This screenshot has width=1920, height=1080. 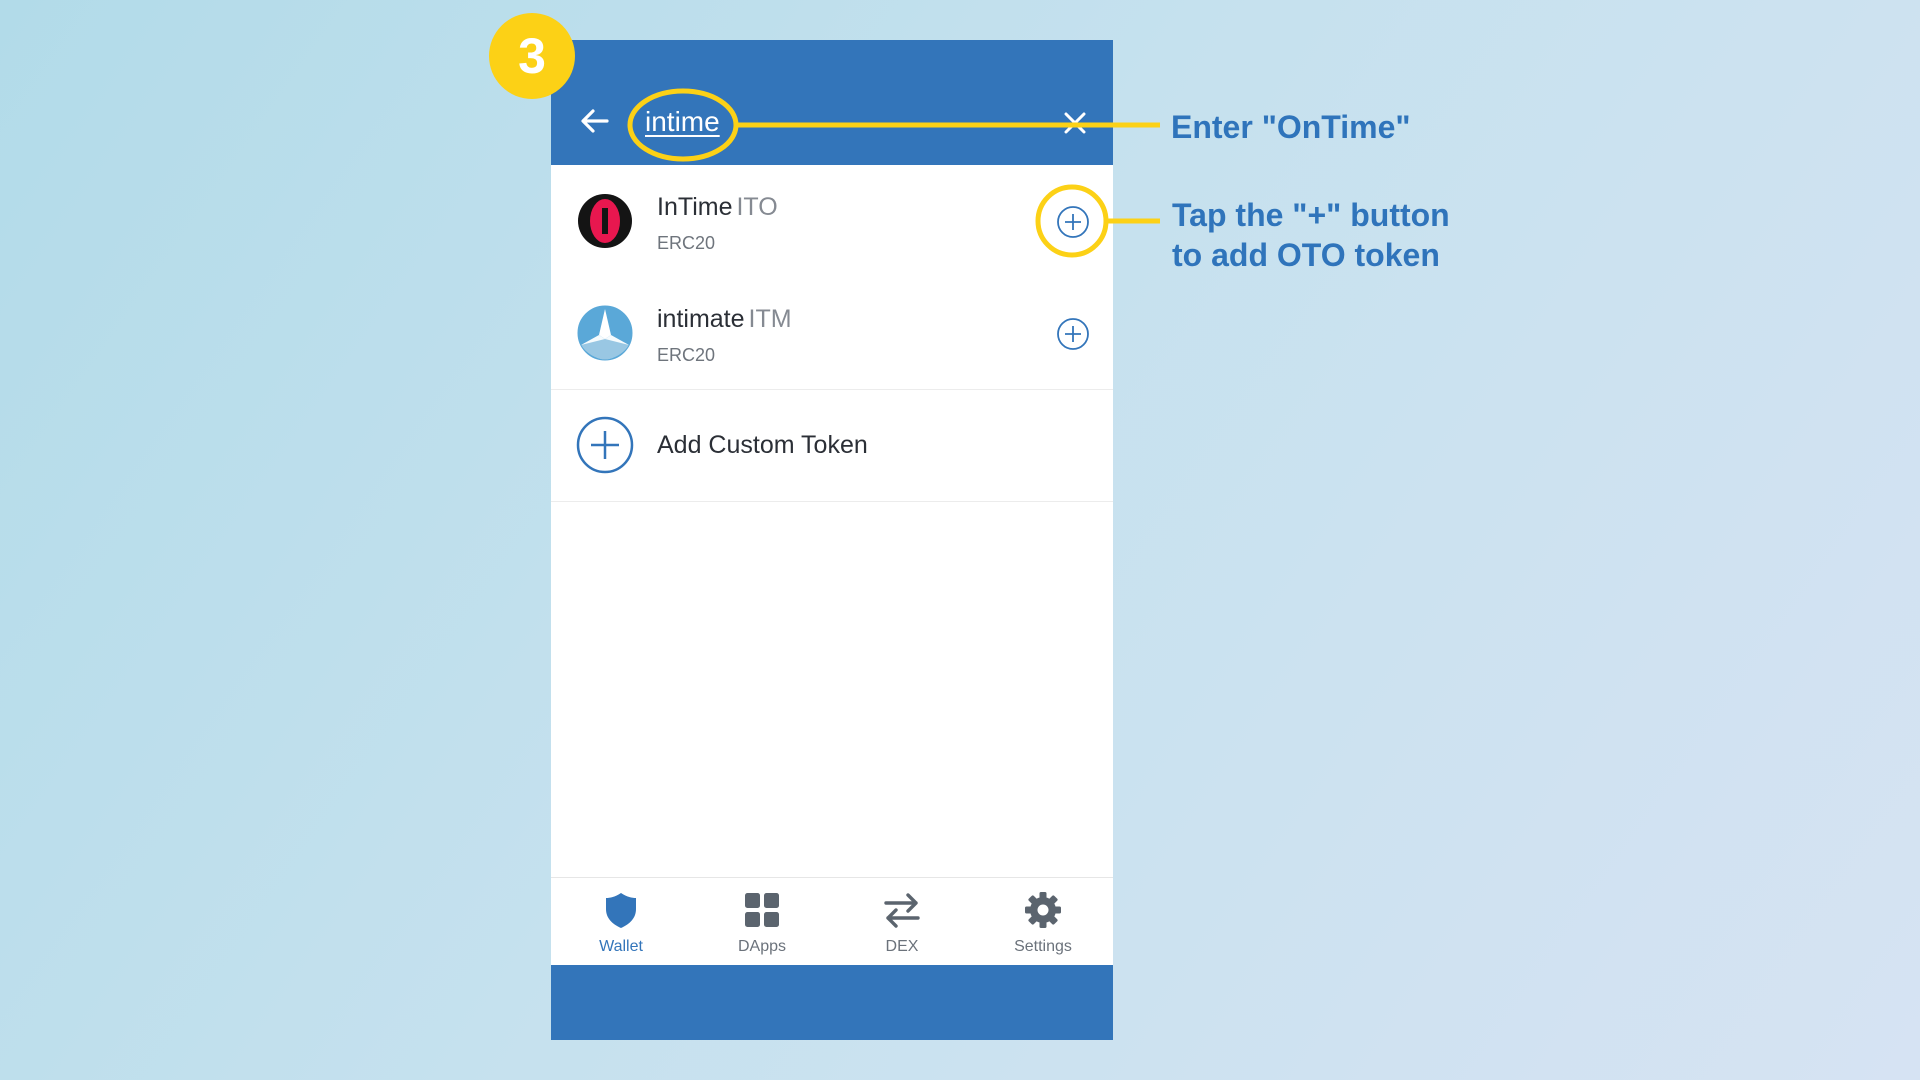 What do you see at coordinates (1043, 910) in the screenshot?
I see `gear-icon` at bounding box center [1043, 910].